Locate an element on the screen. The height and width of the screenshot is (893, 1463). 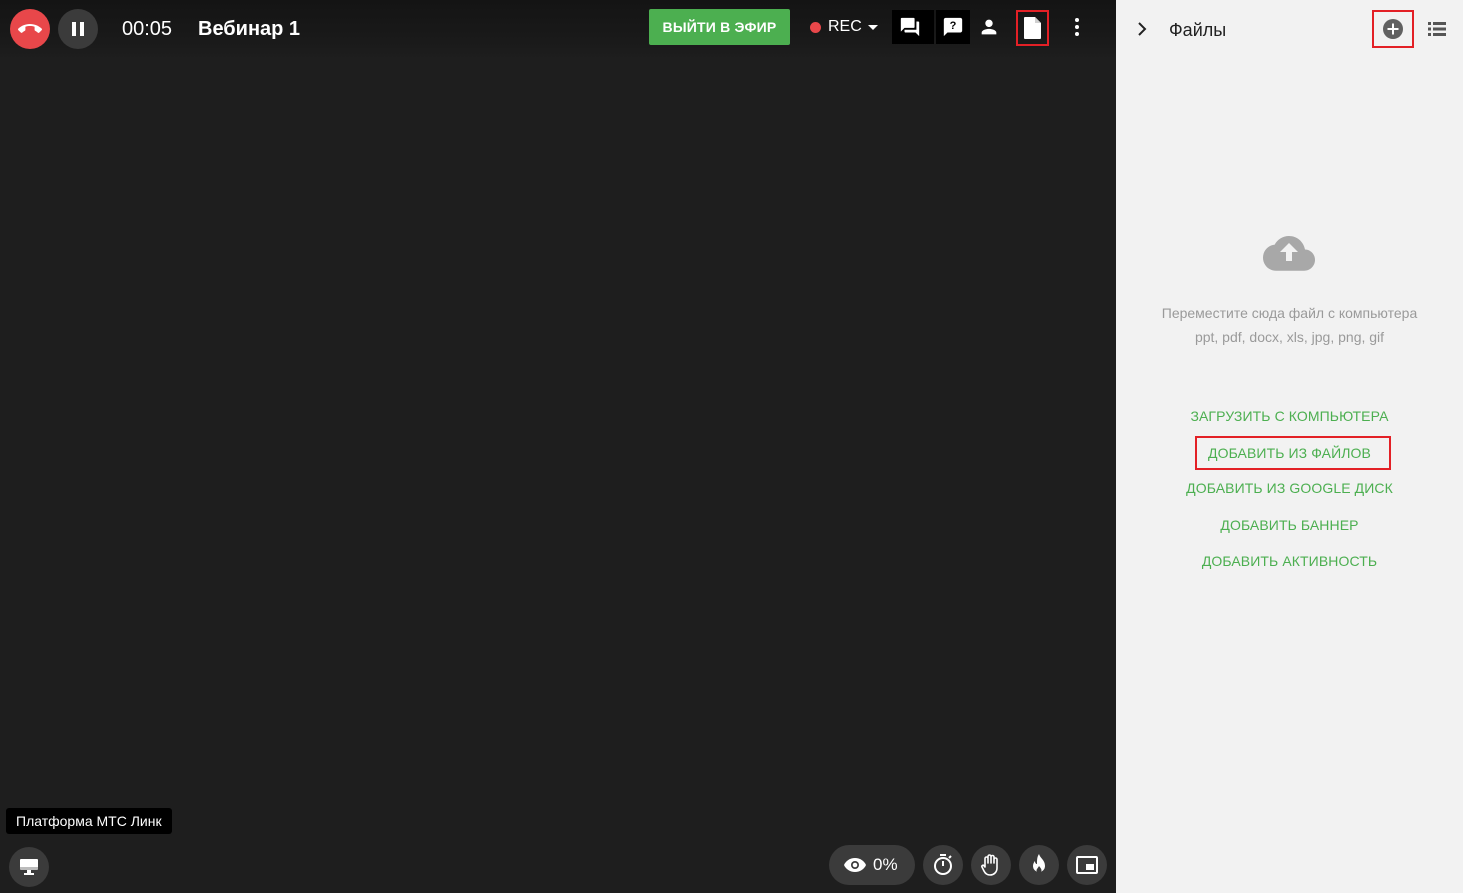
raise-hand-button is located at coordinates (991, 865).